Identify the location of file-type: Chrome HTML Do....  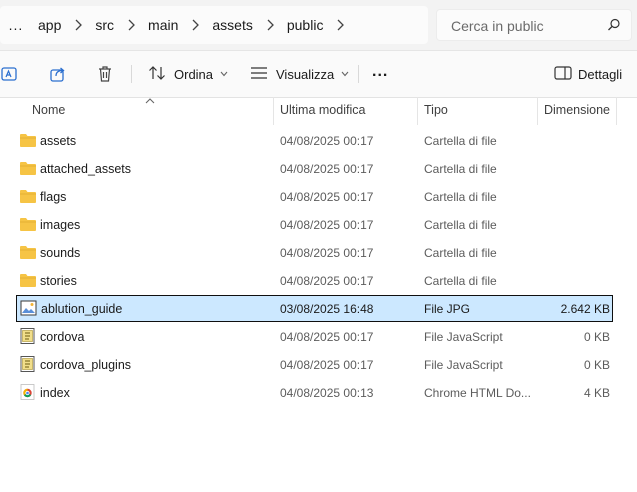
(477, 393).